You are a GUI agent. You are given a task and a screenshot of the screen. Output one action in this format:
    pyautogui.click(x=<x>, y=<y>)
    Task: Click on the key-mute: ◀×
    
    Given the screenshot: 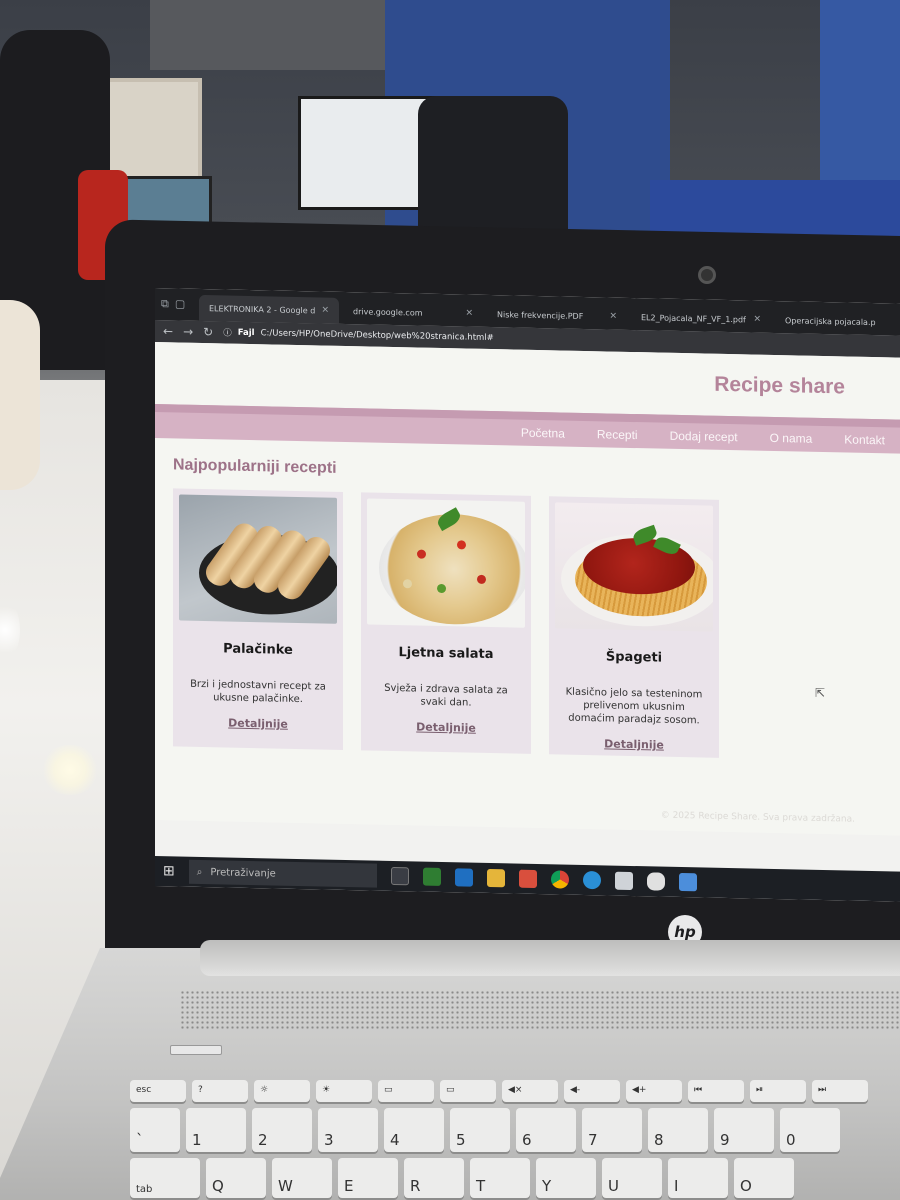 What is the action you would take?
    pyautogui.click(x=530, y=1091)
    